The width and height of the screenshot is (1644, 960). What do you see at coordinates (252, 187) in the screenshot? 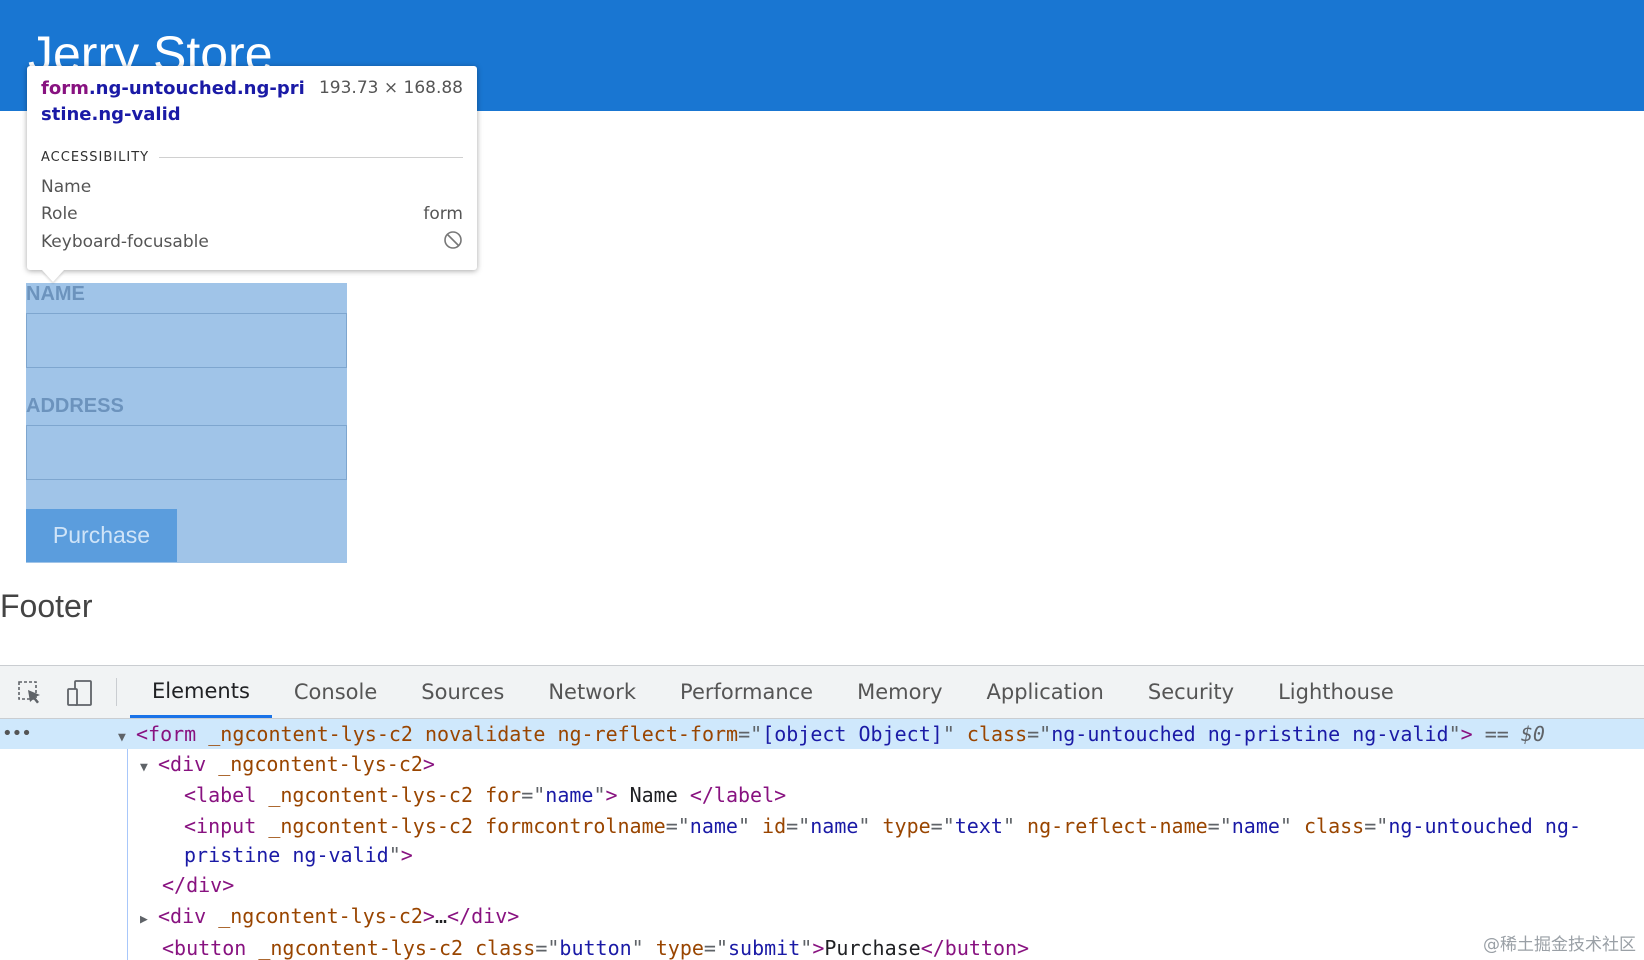
I see `a11y-row-name: Name` at bounding box center [252, 187].